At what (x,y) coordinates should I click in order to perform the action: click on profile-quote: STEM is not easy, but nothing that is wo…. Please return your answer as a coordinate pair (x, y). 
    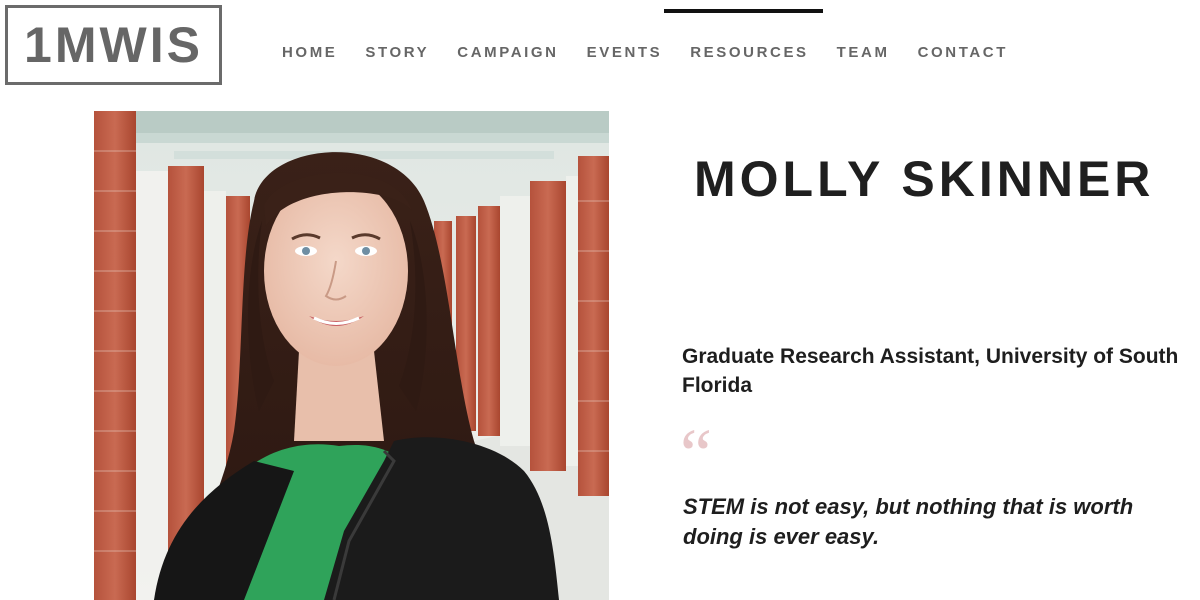
    Looking at the image, I should click on (908, 521).